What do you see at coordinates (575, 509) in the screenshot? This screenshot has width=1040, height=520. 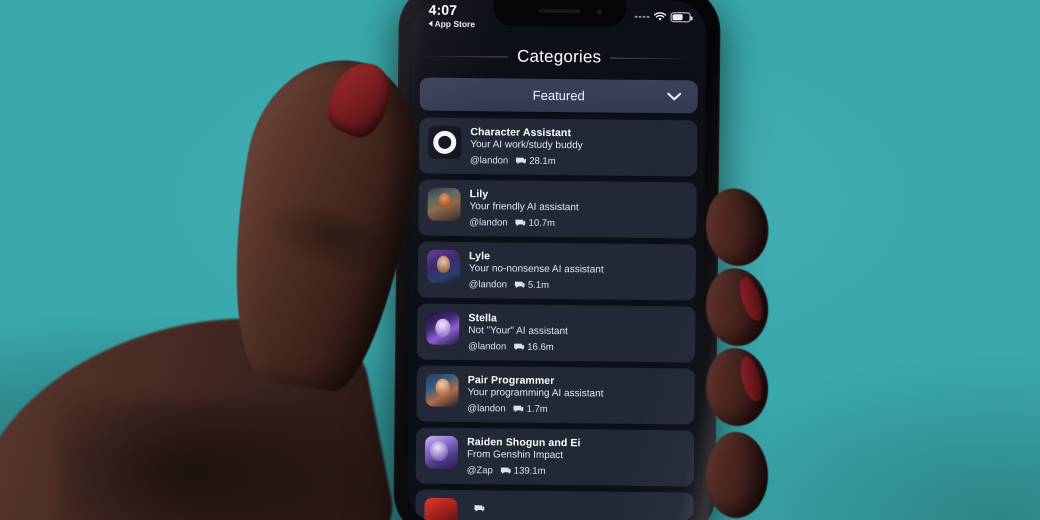 I see `character-meta` at bounding box center [575, 509].